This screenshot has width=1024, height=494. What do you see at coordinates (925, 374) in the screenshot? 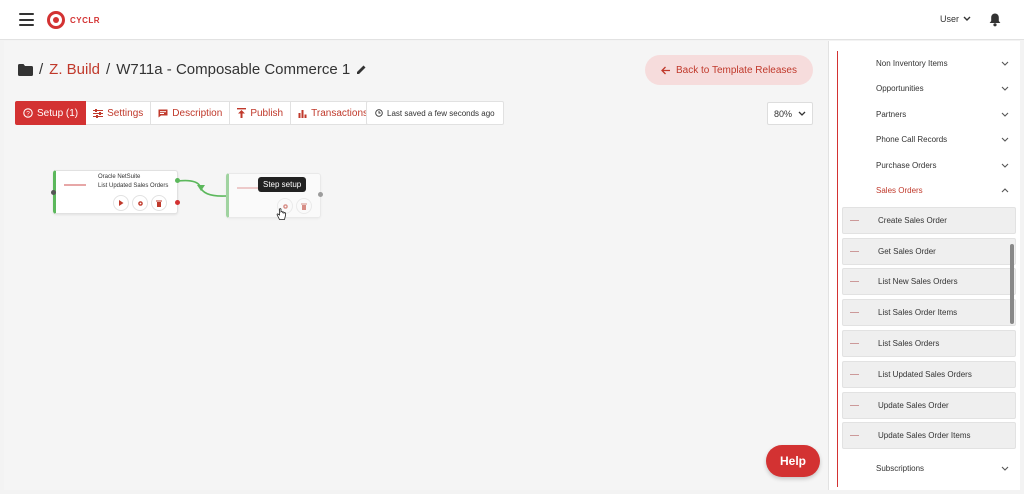
I see `method-label: List Updated Sales Orders` at bounding box center [925, 374].